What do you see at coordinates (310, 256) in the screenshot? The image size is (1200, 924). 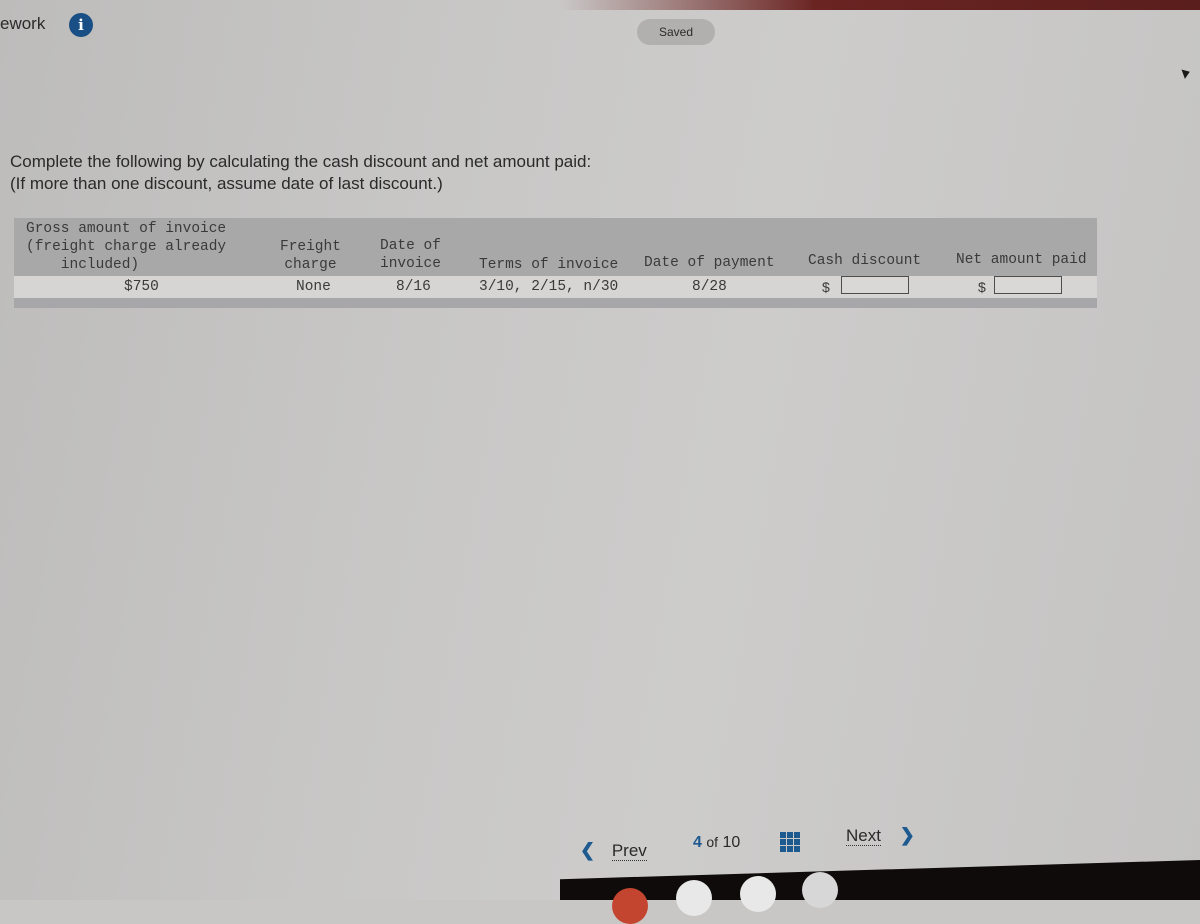 I see `header-freight-charge: Freight charge` at bounding box center [310, 256].